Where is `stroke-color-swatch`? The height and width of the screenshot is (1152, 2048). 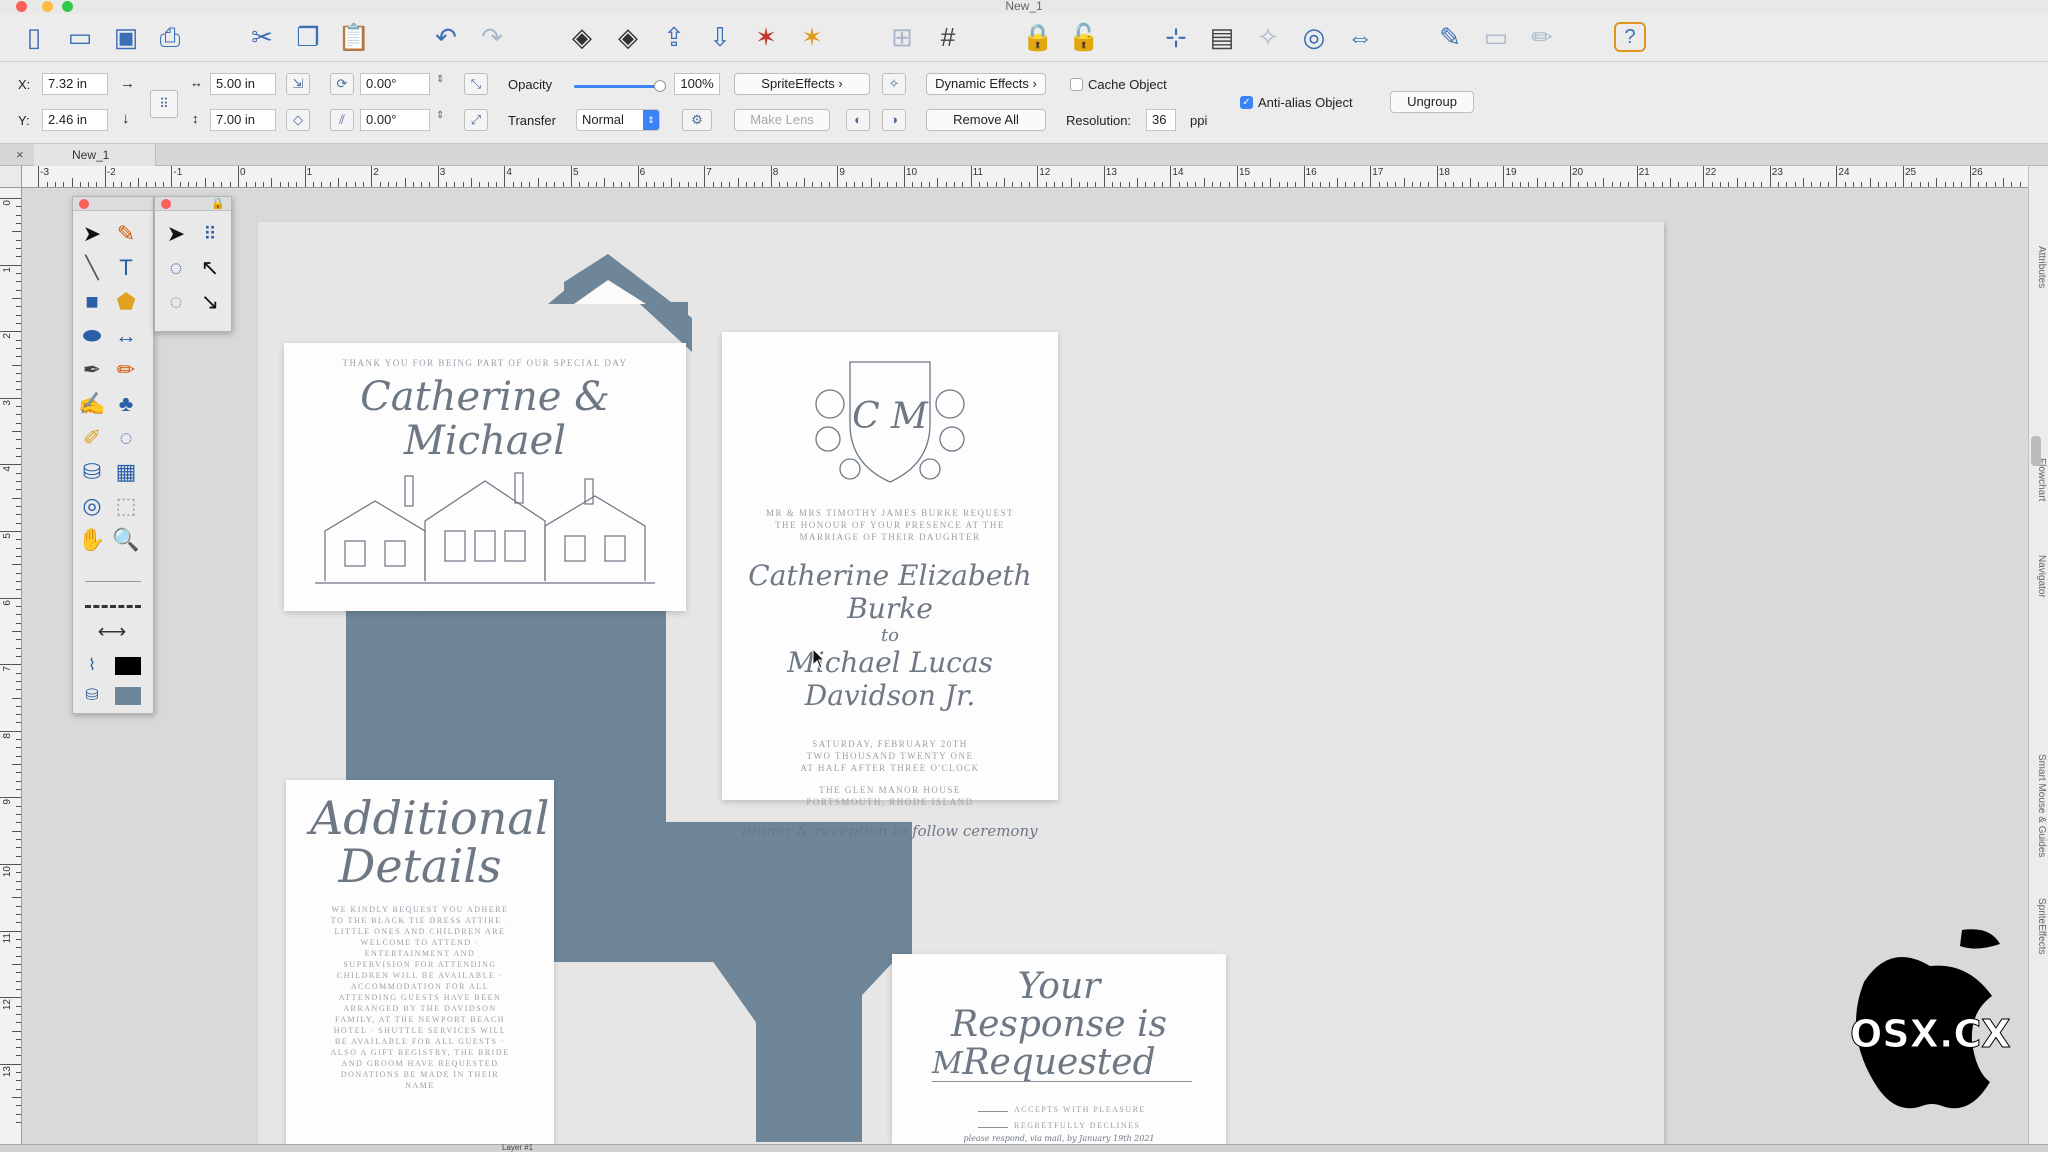
stroke-color-swatch is located at coordinates (128, 666).